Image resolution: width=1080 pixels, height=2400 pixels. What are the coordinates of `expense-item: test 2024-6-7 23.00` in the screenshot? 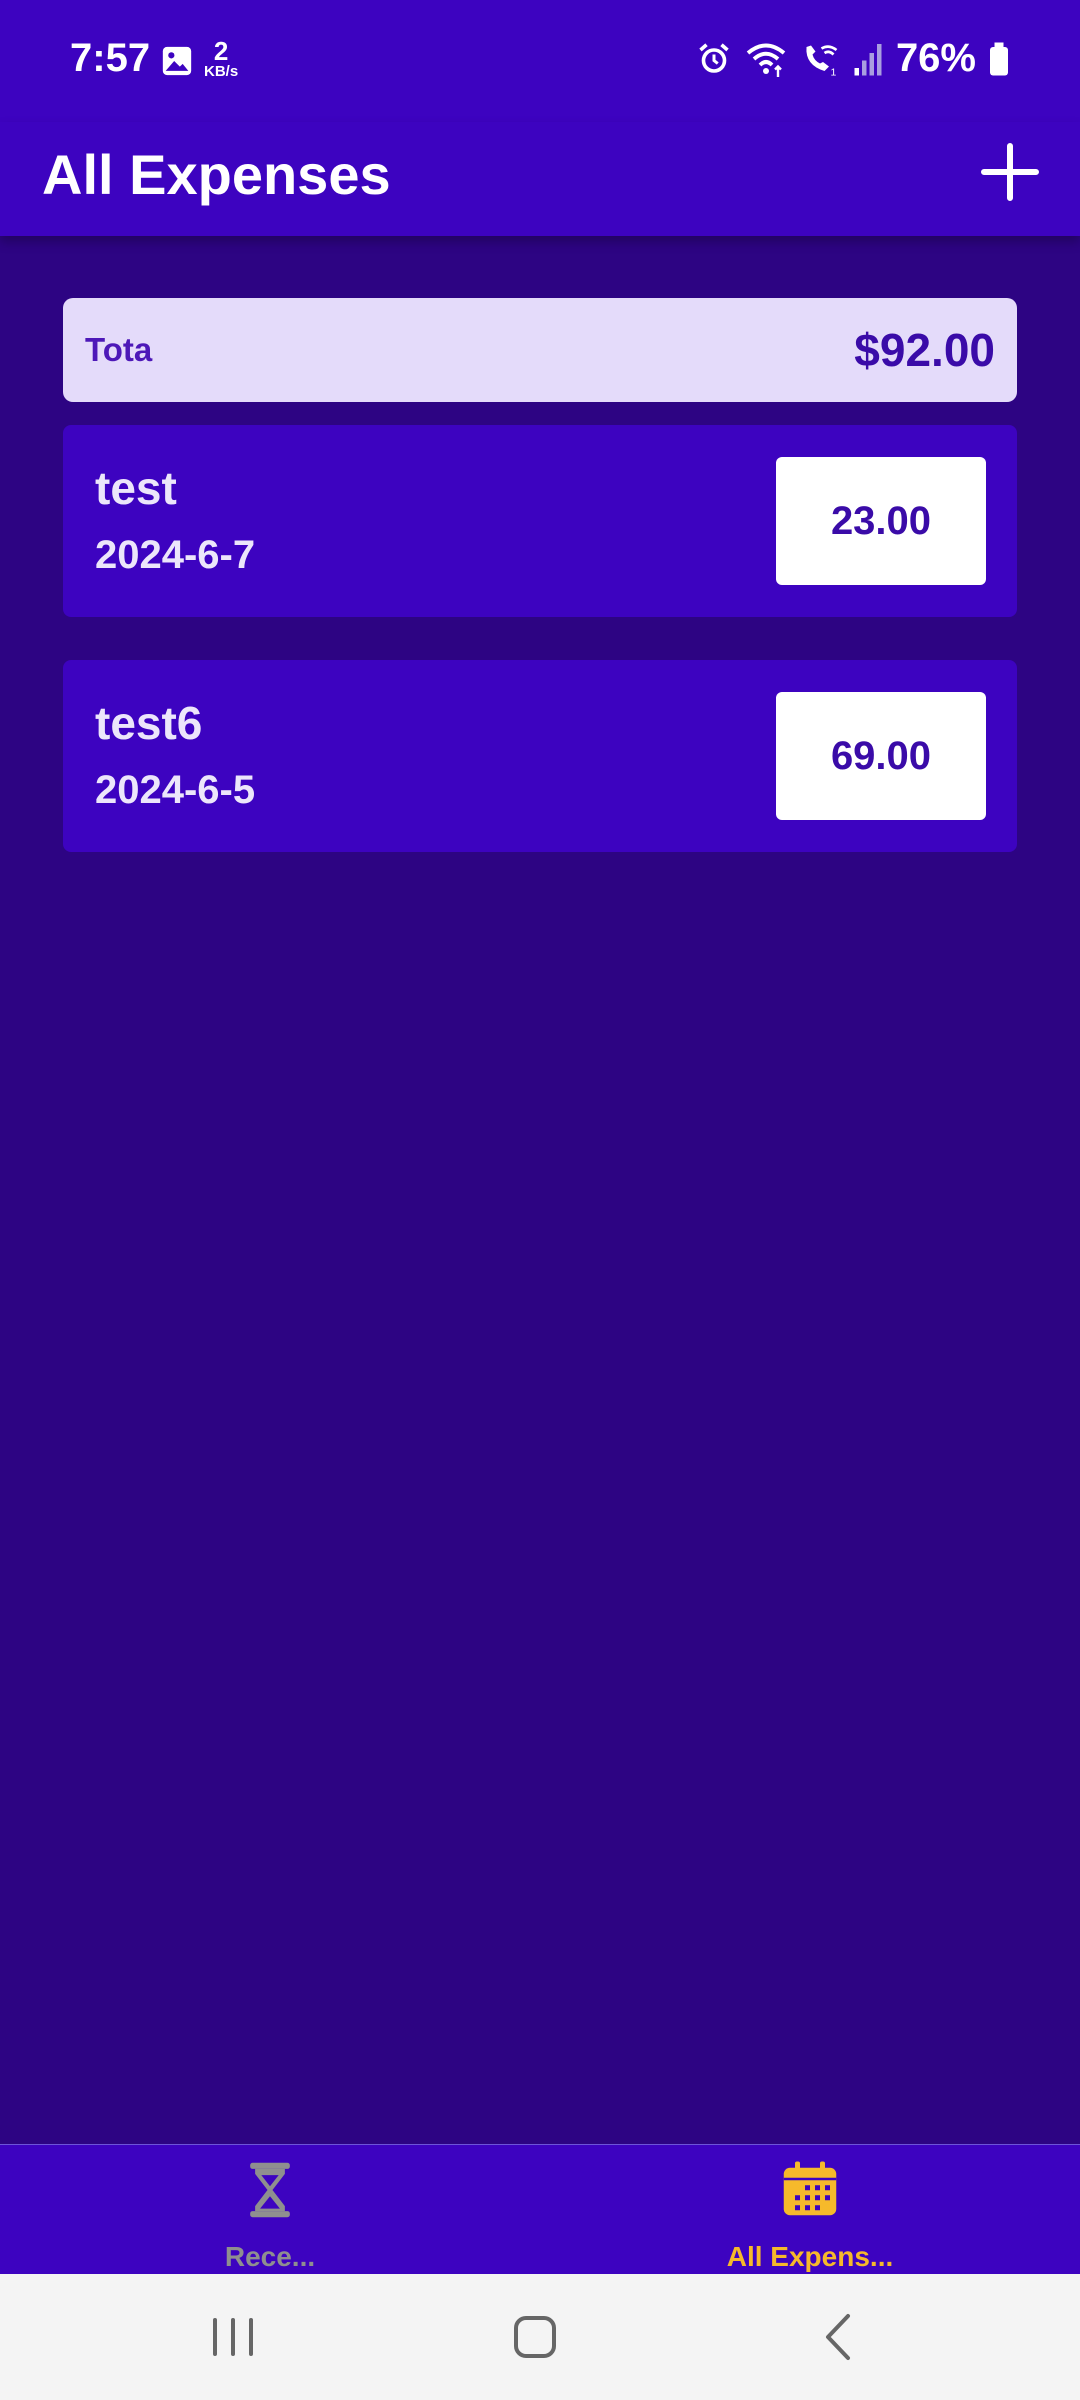 It's located at (540, 521).